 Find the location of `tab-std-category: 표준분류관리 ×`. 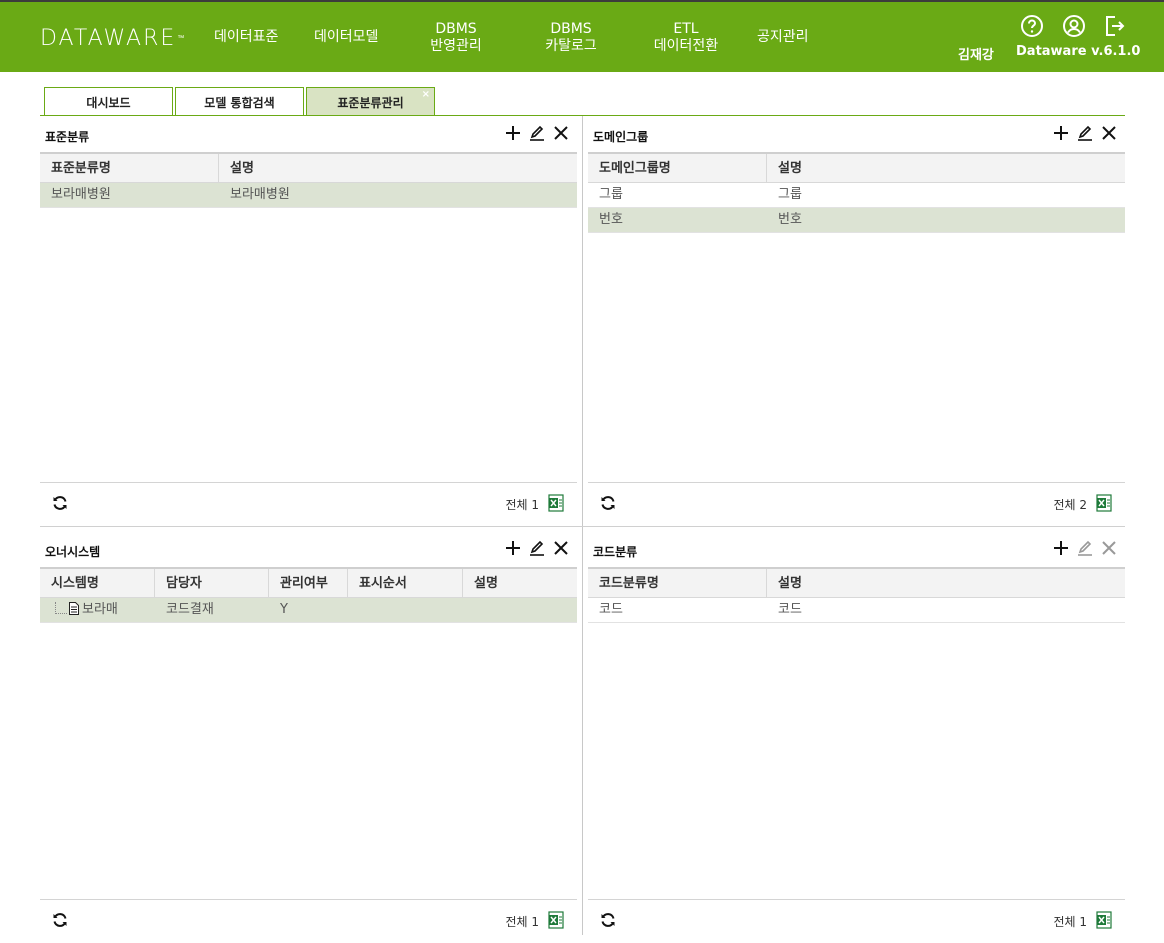

tab-std-category: 표준분류관리 × is located at coordinates (370, 101).